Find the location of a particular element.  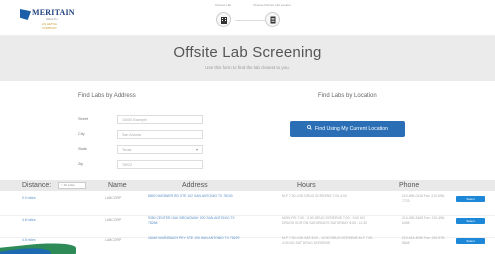

logo-flag-icon is located at coordinates (25, 14).